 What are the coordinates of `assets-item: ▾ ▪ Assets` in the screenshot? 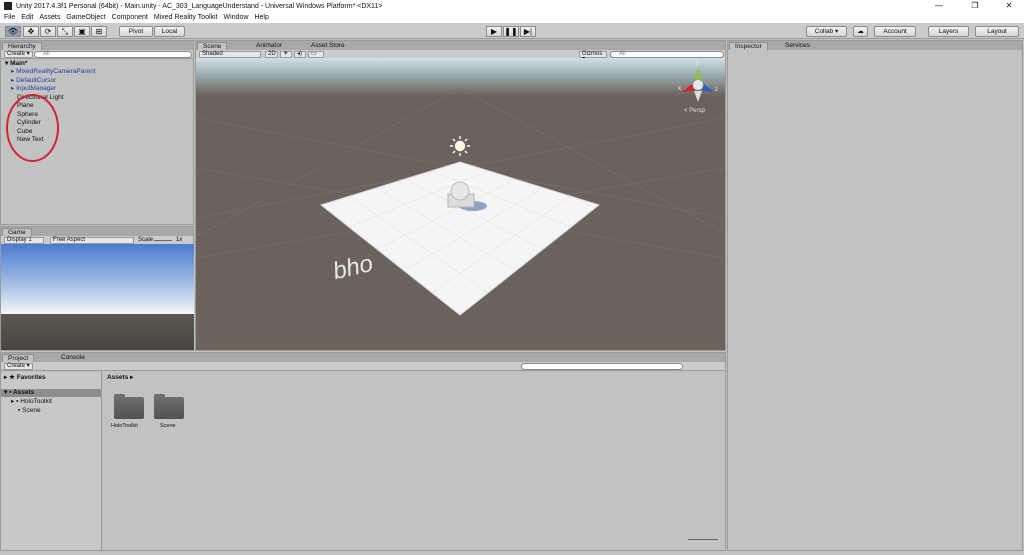 It's located at (51, 393).